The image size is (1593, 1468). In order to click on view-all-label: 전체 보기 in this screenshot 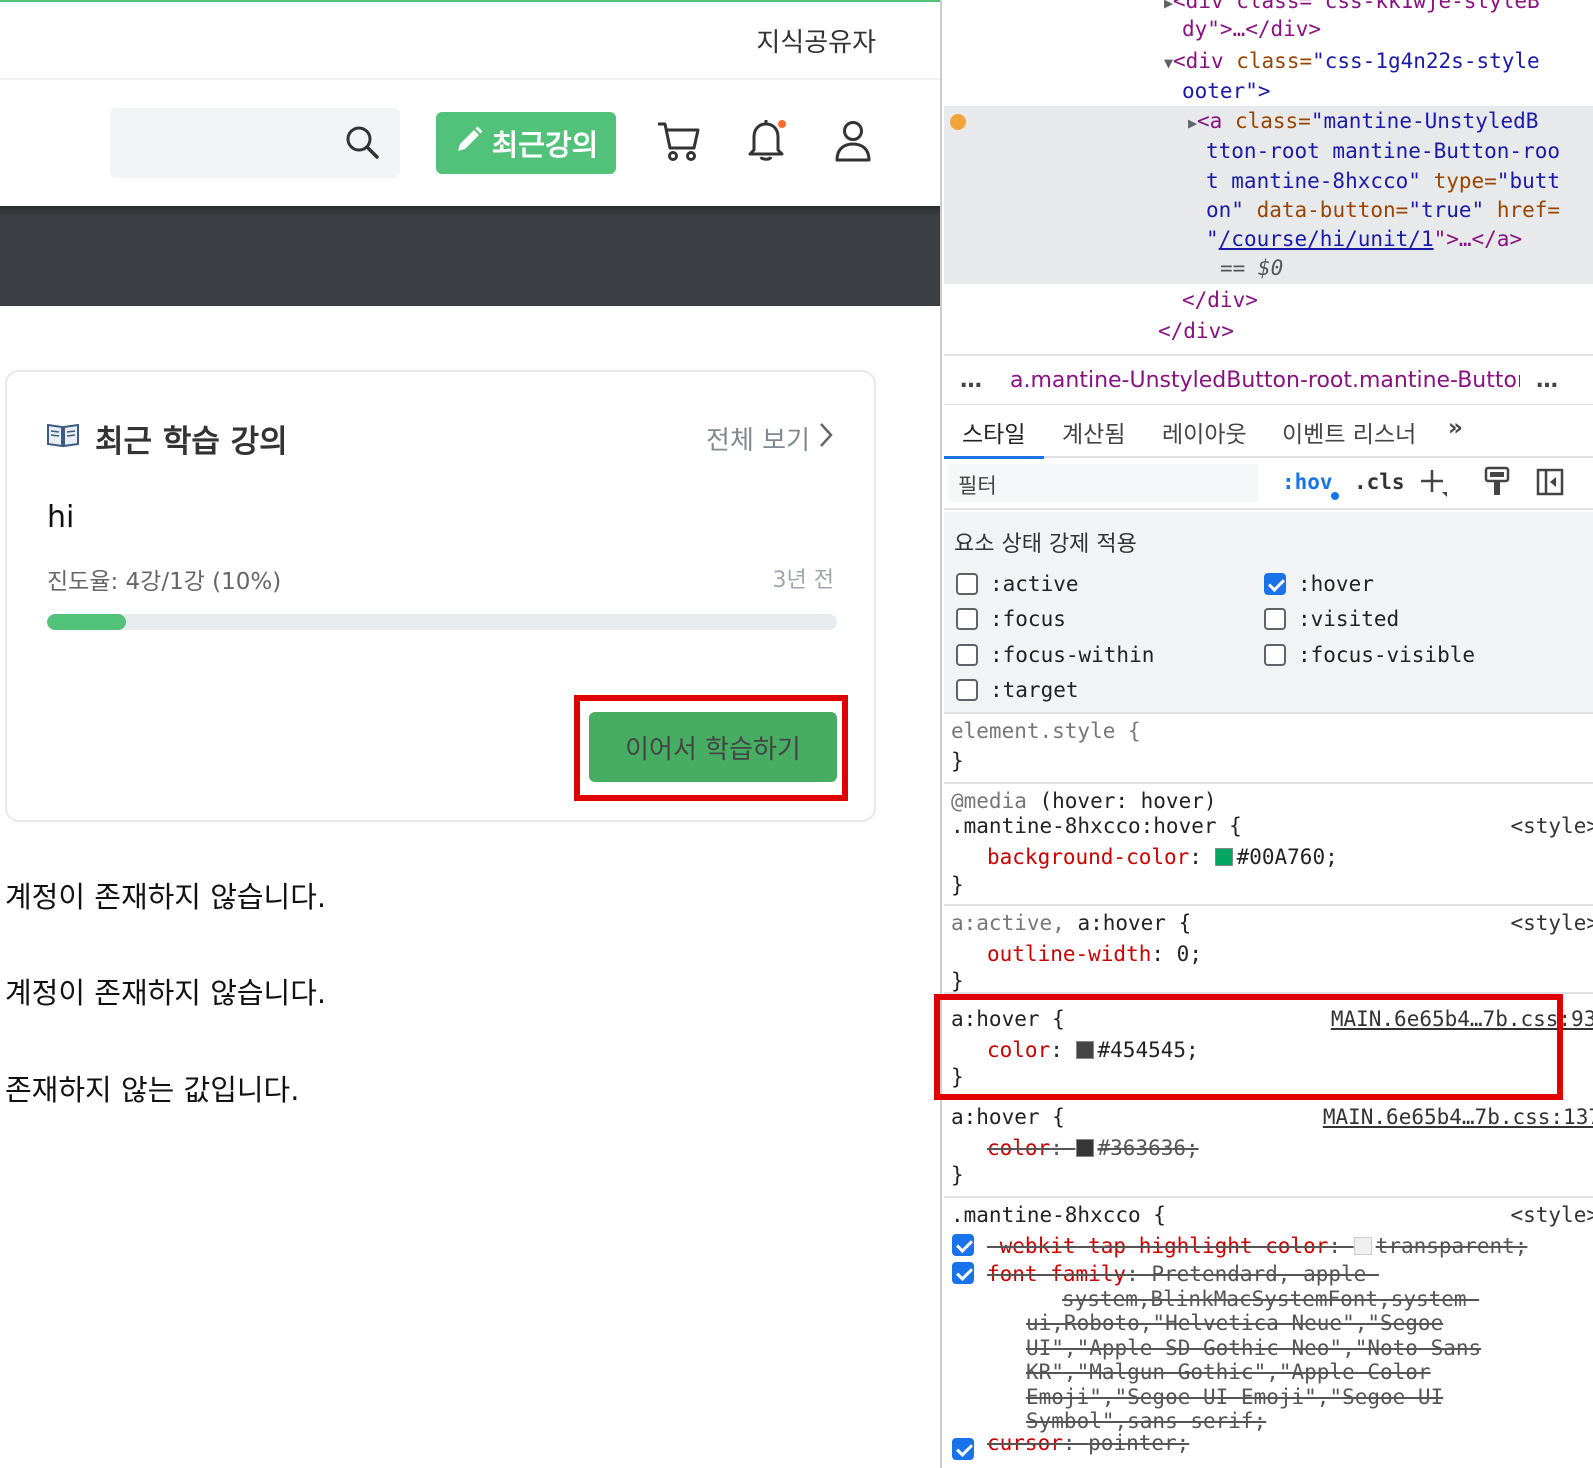, I will do `click(758, 441)`.